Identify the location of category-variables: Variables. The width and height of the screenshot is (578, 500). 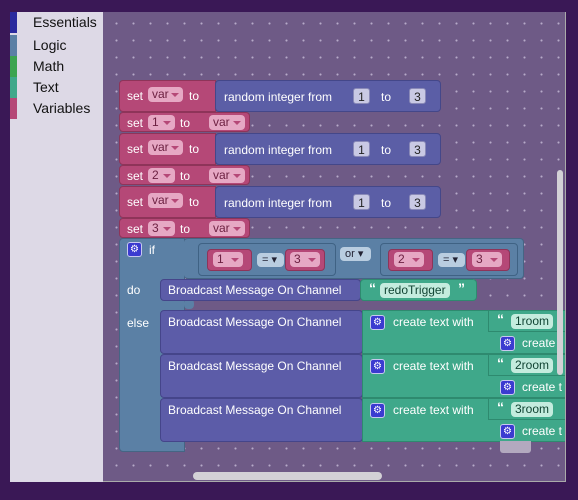
(56, 108).